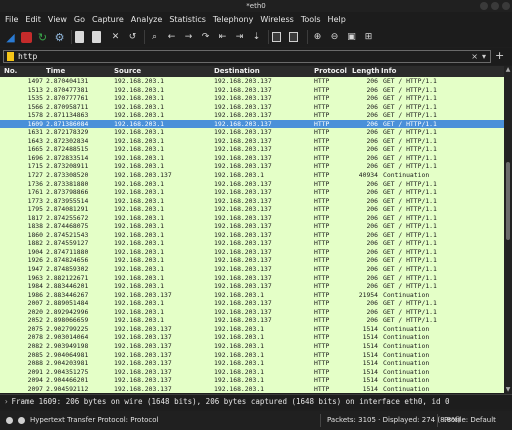 The width and height of the screenshot is (512, 430). What do you see at coordinates (474, 56) in the screenshot?
I see `clear-filter-icon: ×` at bounding box center [474, 56].